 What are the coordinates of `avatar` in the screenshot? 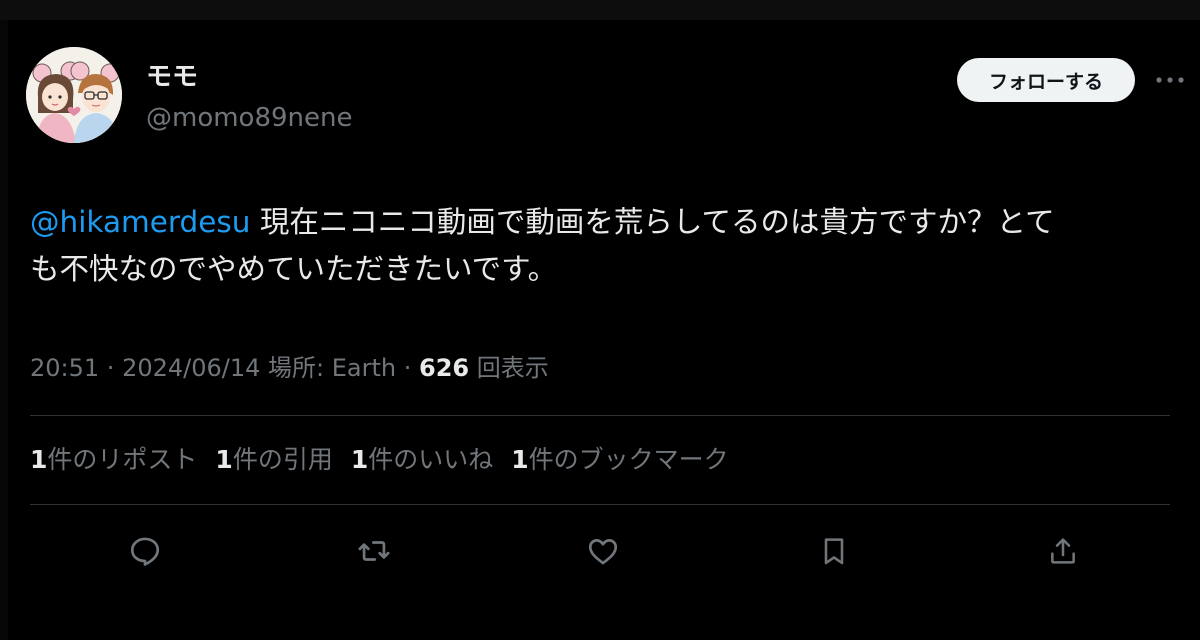 It's located at (74, 95).